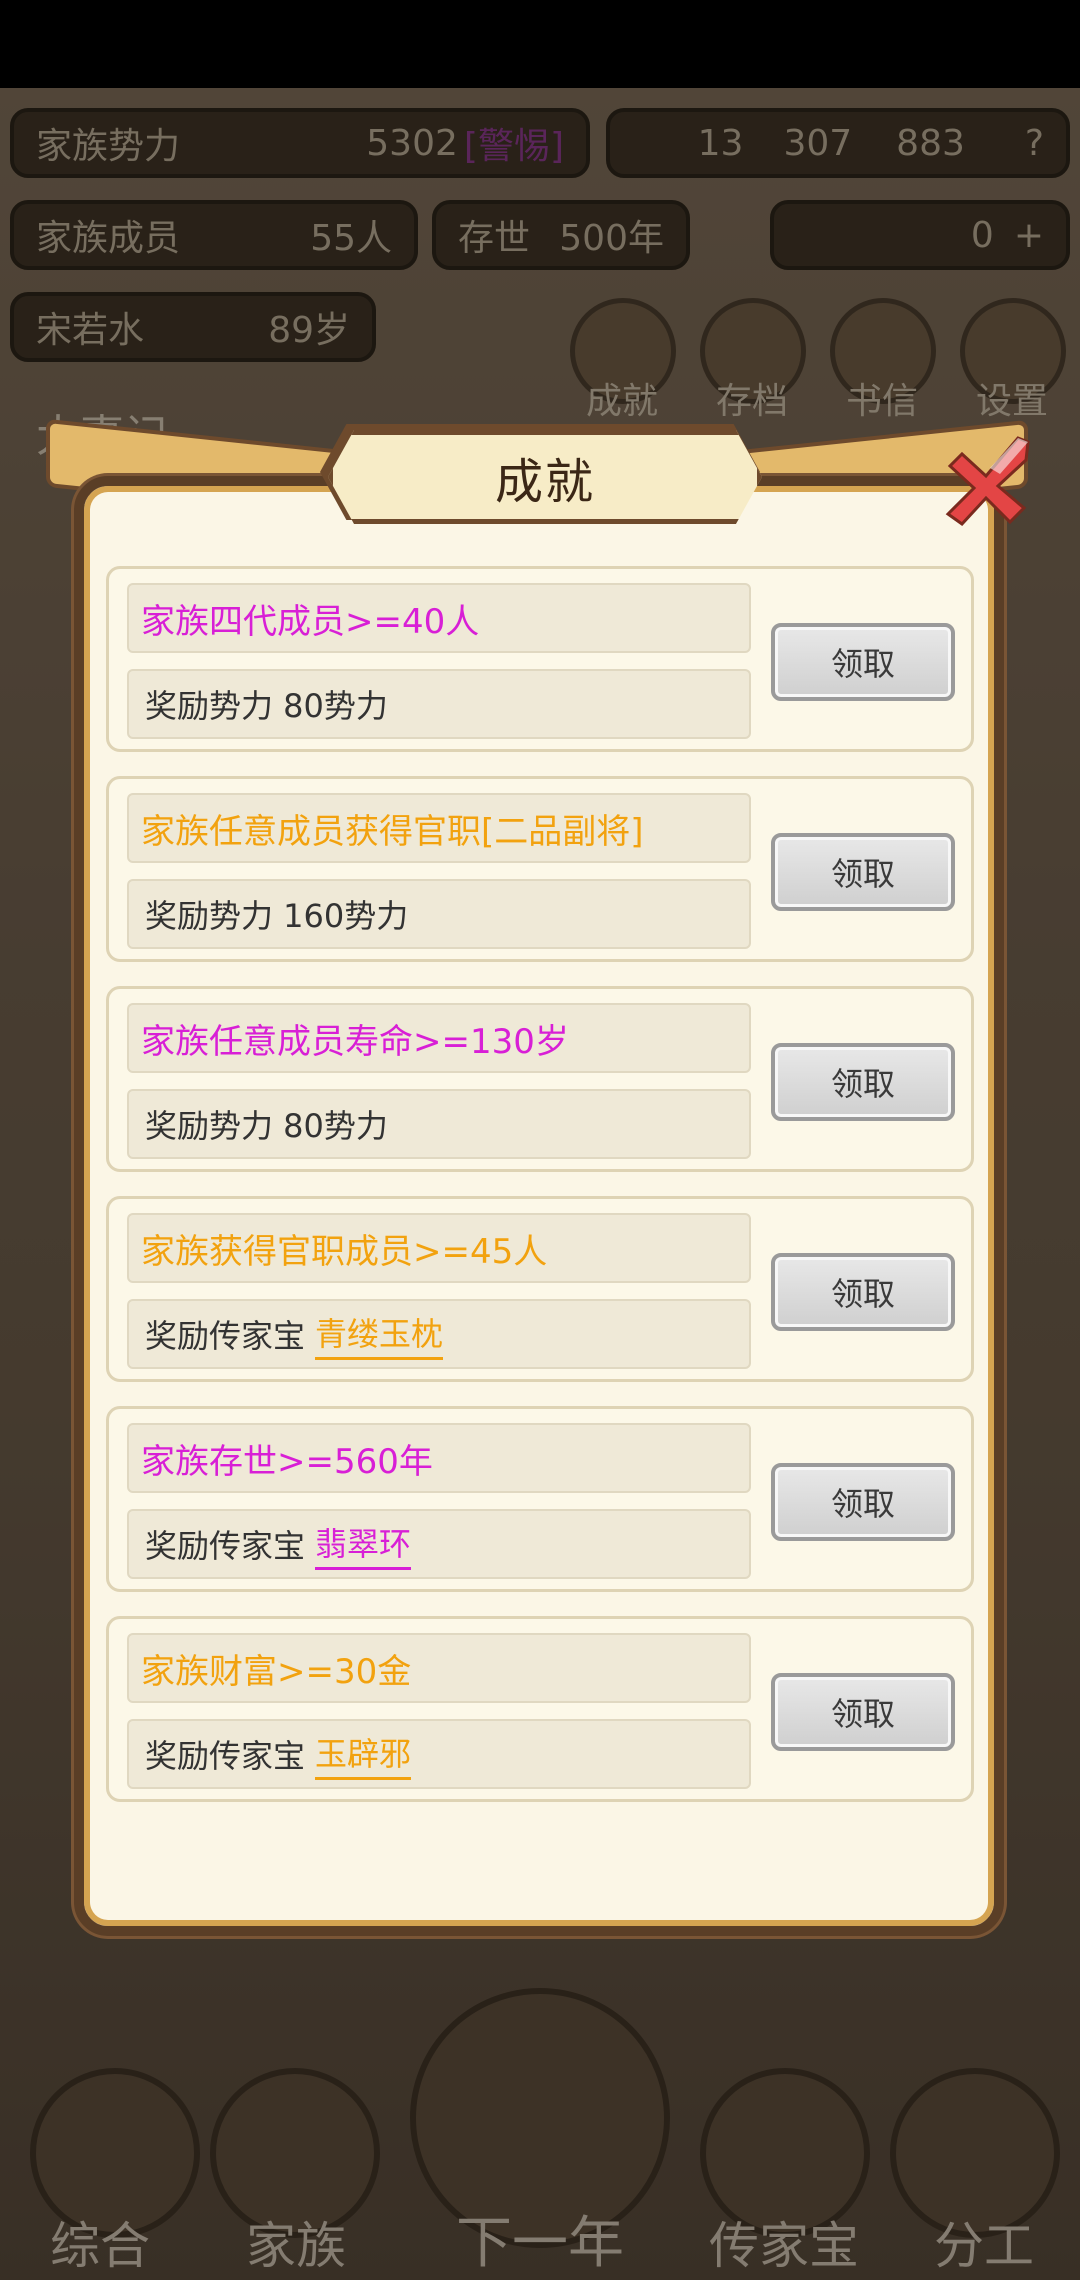 The image size is (1080, 2280). I want to click on achievement-condition: 家族获得官职成员>=45人, so click(439, 1248).